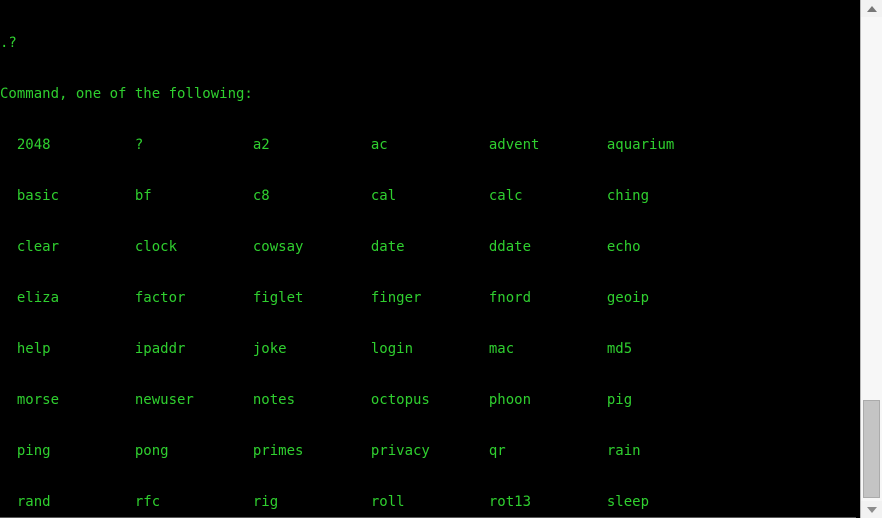 The height and width of the screenshot is (518, 882). What do you see at coordinates (8, 43) in the screenshot?
I see `terminal-line-prompt-help: .?` at bounding box center [8, 43].